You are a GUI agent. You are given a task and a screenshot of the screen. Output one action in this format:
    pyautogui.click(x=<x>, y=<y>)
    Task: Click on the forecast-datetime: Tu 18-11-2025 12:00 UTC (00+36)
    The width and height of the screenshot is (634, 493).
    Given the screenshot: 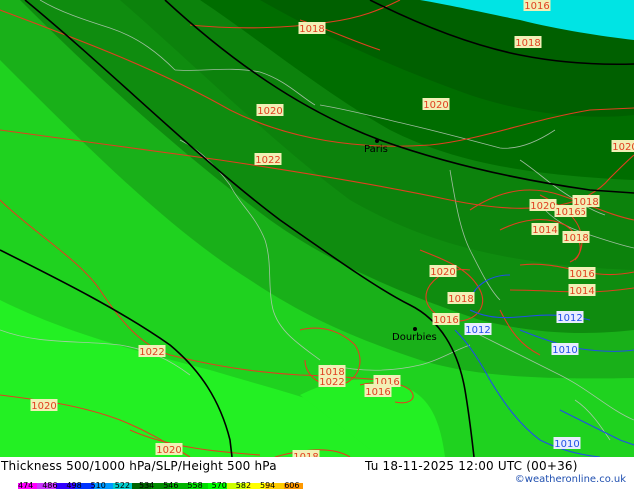 What is the action you would take?
    pyautogui.click(x=471, y=466)
    